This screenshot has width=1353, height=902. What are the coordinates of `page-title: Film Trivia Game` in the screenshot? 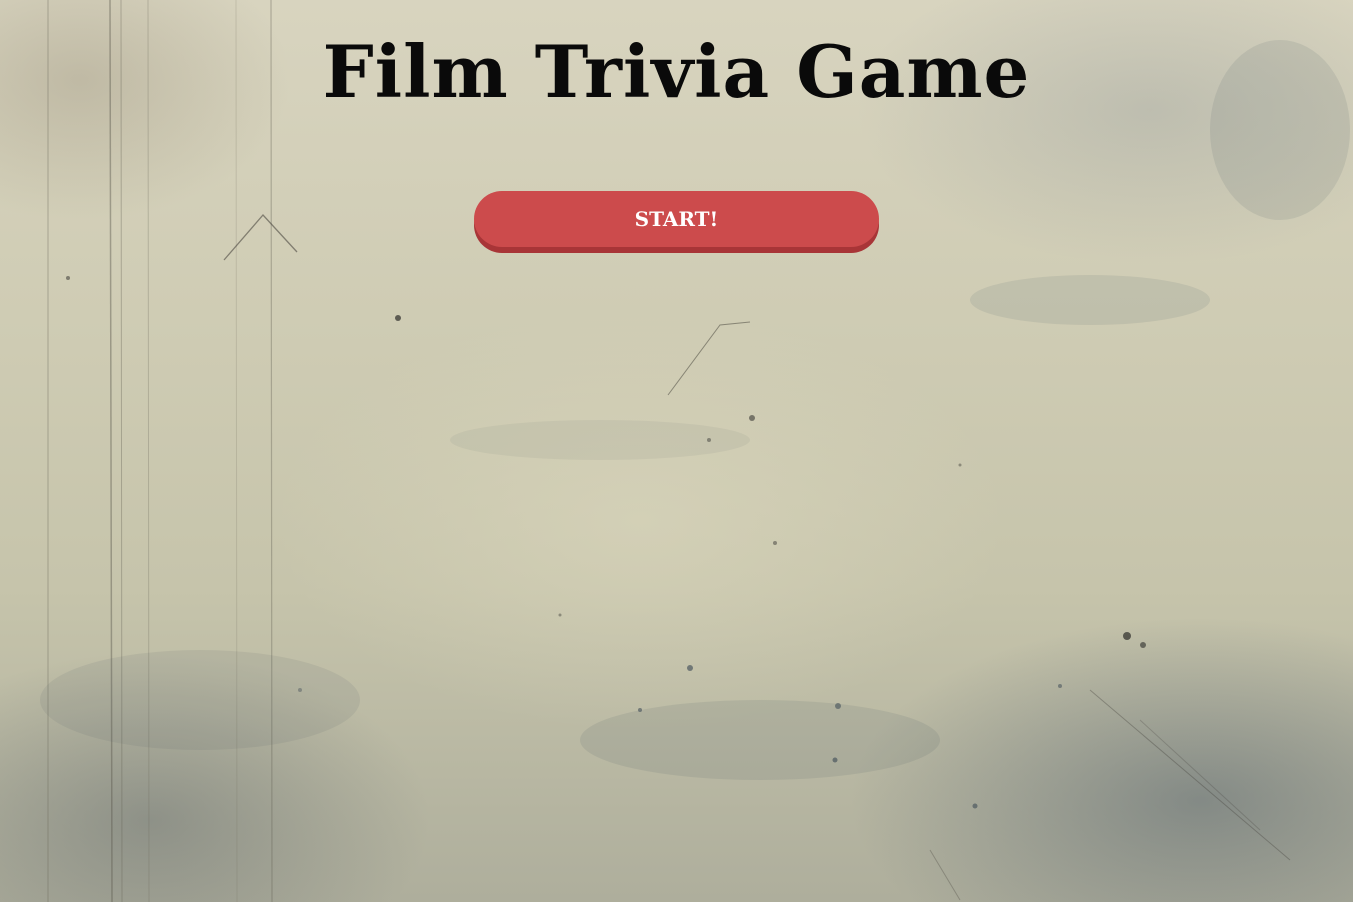 It's located at (676, 71).